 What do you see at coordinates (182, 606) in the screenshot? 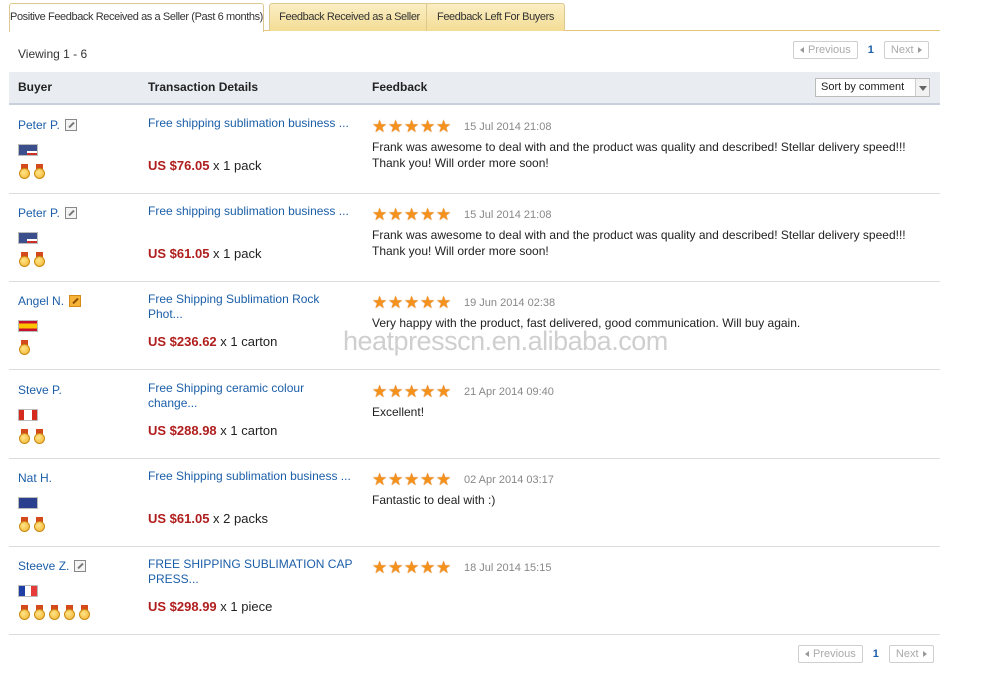
I see `price-amount: US $298.99` at bounding box center [182, 606].